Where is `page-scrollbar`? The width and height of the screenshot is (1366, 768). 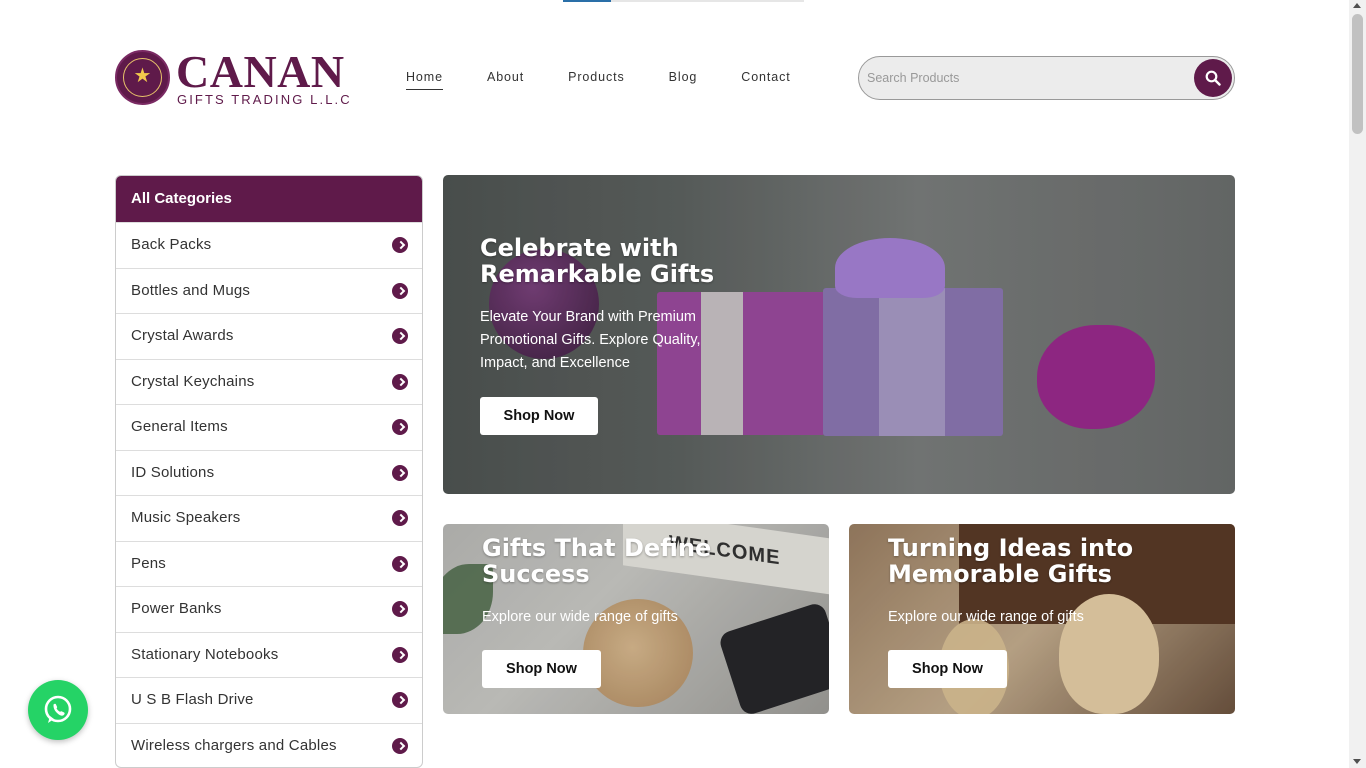 page-scrollbar is located at coordinates (1357, 384).